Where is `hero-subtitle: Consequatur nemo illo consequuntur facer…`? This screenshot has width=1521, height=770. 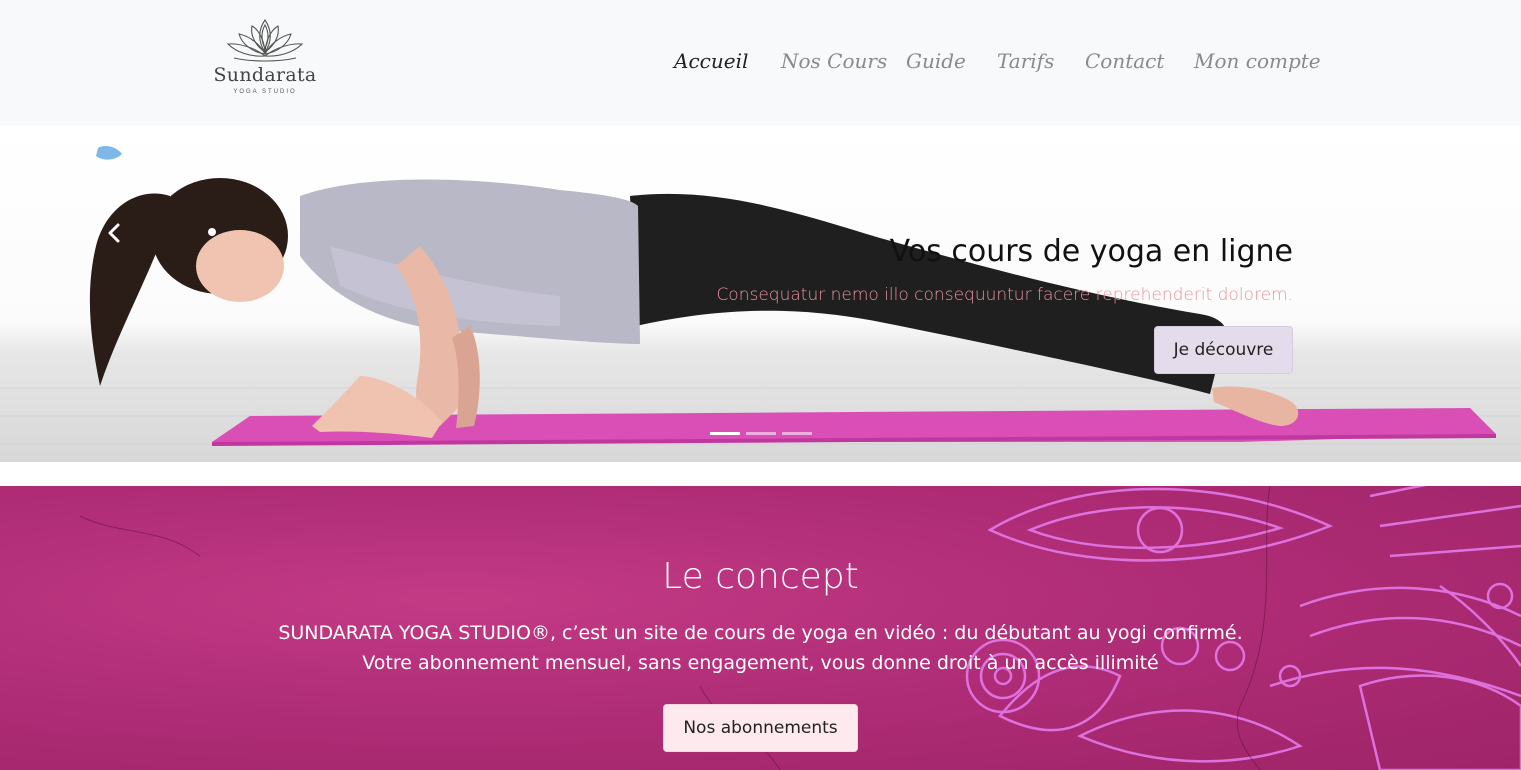
hero-subtitle: Consequatur nemo illo consequuntur facer… is located at coordinates (1004, 295).